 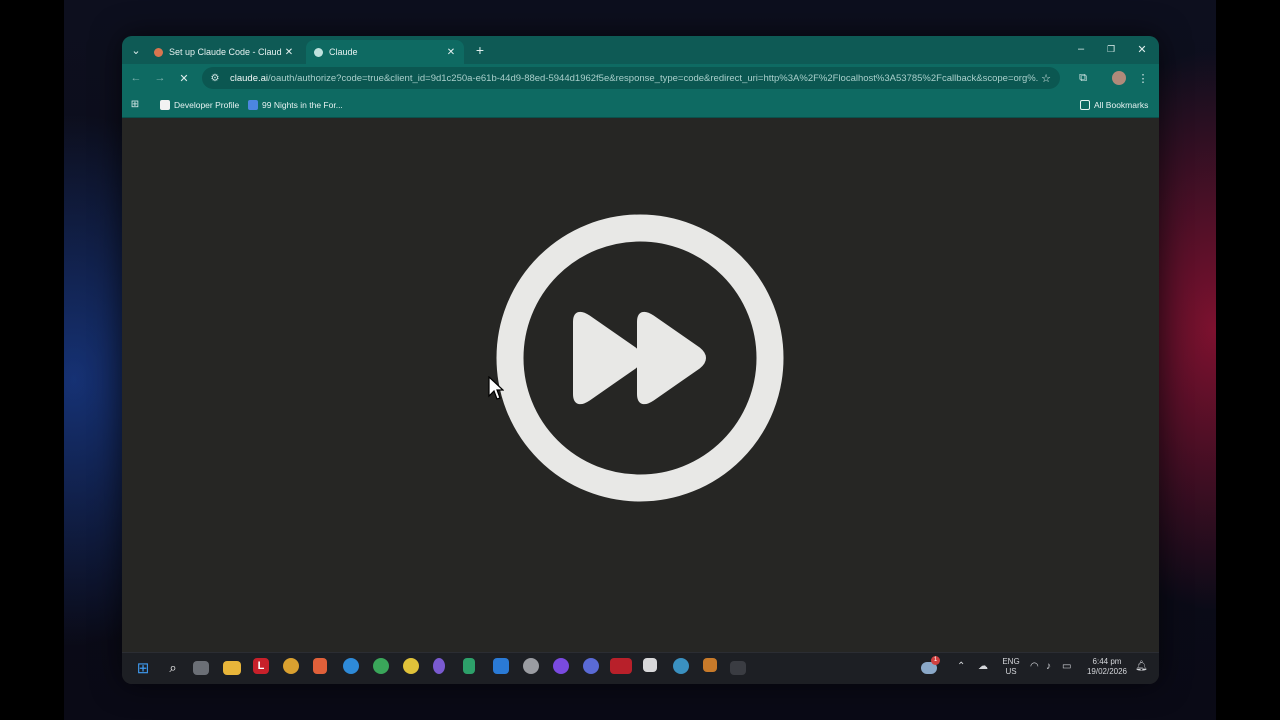 What do you see at coordinates (1081, 49) in the screenshot?
I see `minimize-icon: –` at bounding box center [1081, 49].